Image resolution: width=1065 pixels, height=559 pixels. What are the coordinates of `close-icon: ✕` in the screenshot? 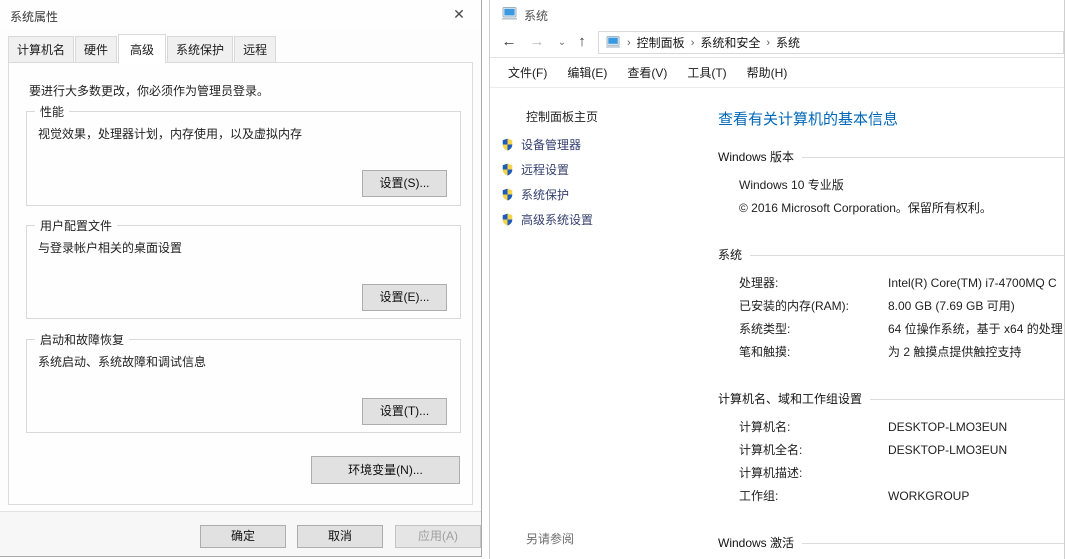 It's located at (459, 15).